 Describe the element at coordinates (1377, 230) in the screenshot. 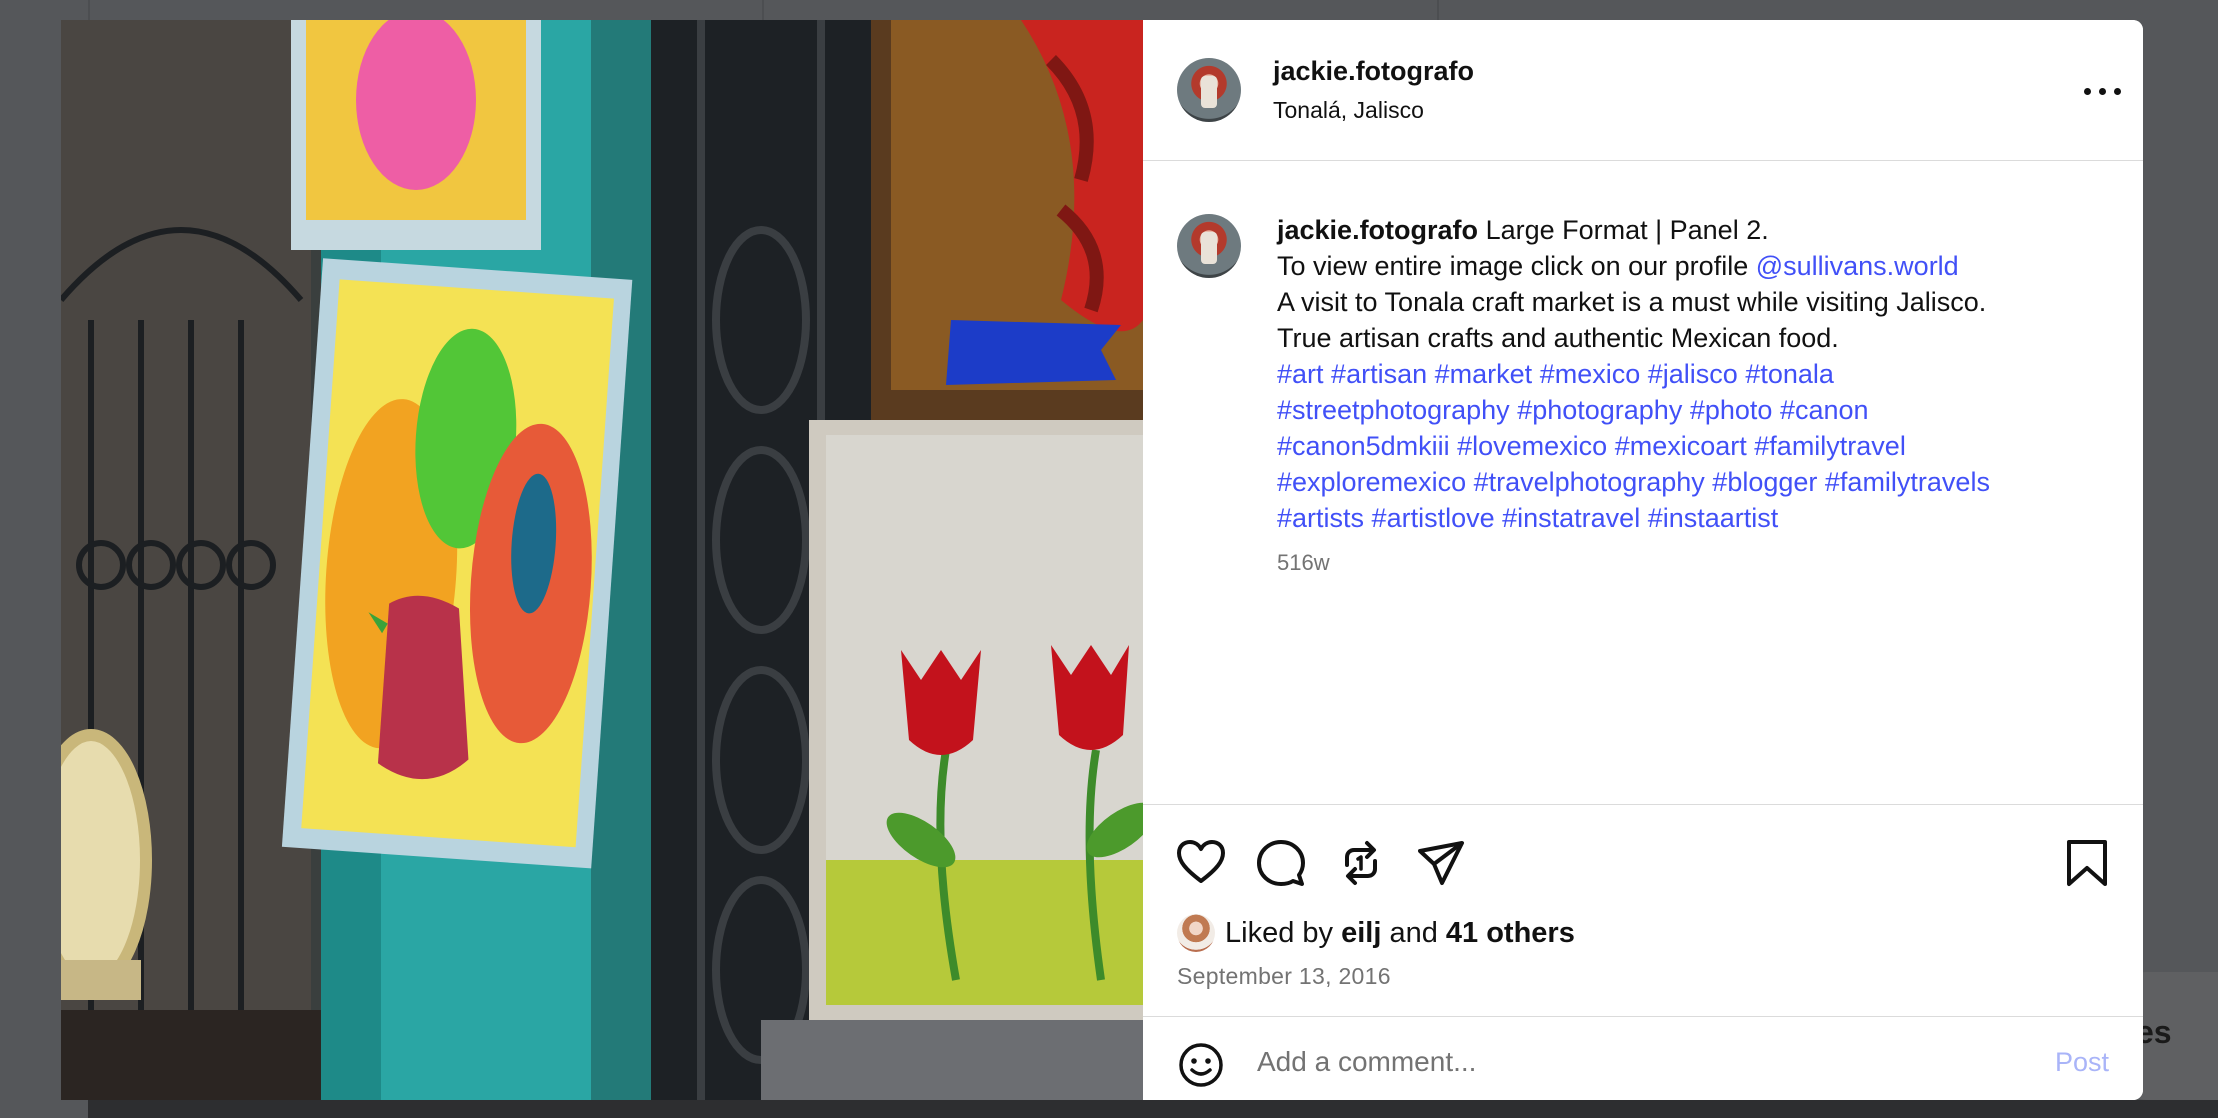

I see `caption-username: jackie.fotografo` at that location.